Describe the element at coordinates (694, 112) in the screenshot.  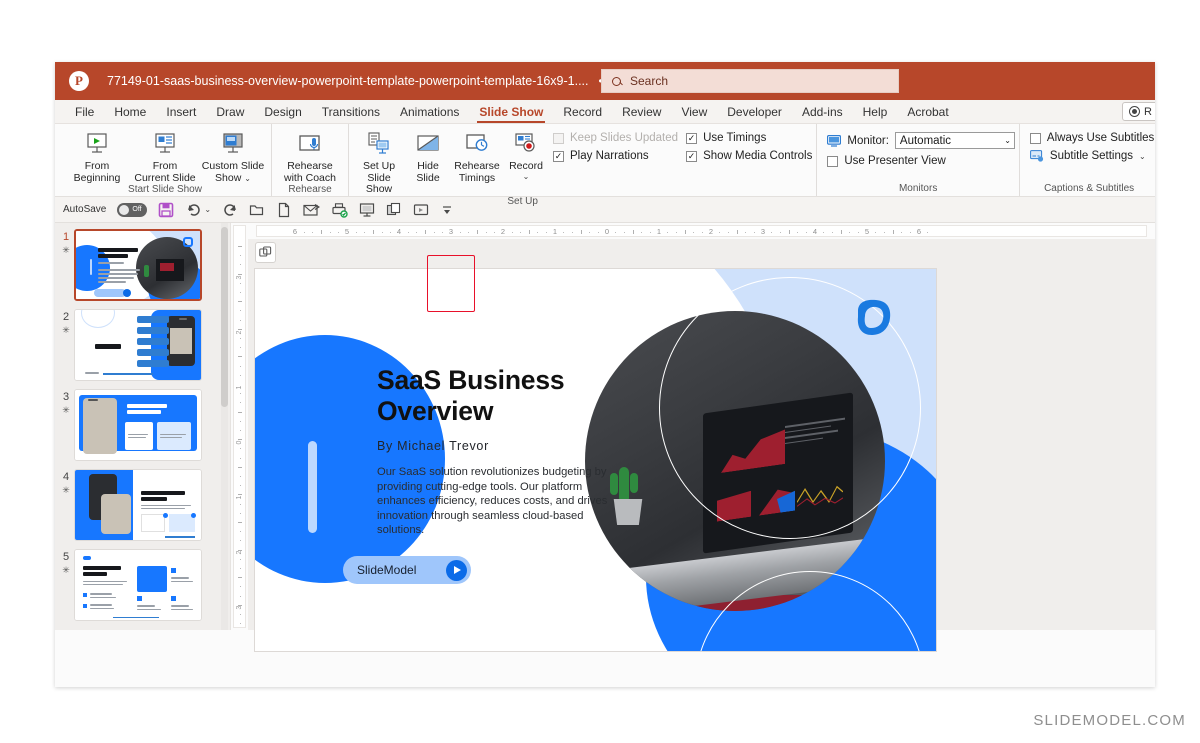
I see `tab-view: View` at that location.